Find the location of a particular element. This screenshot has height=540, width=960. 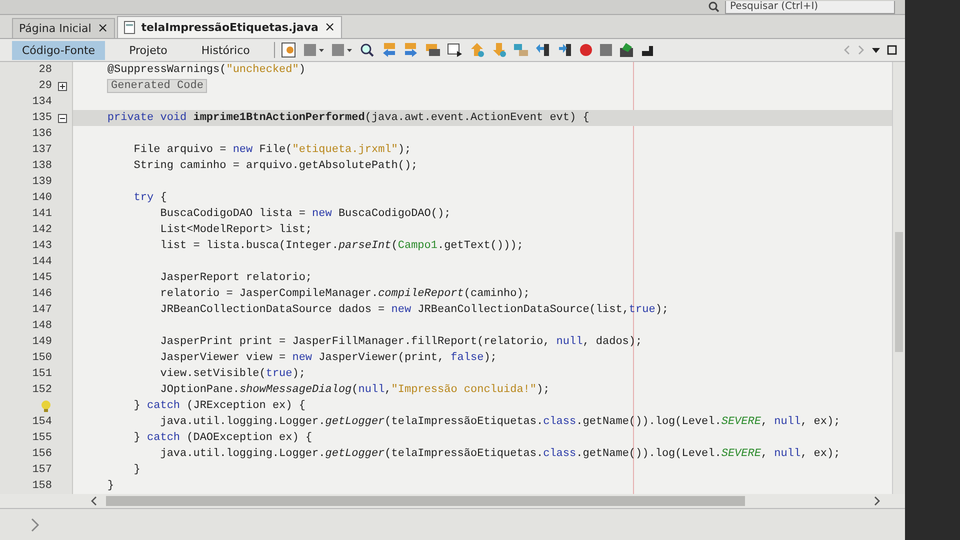

line-number: 144 is located at coordinates (42, 262).